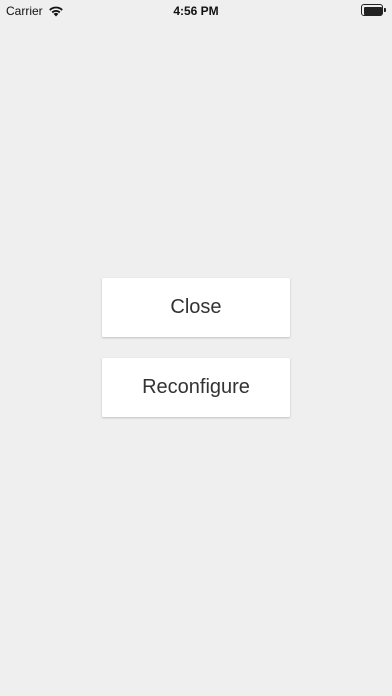 Image resolution: width=392 pixels, height=696 pixels. I want to click on status-time: 4:56 PM, so click(196, 11).